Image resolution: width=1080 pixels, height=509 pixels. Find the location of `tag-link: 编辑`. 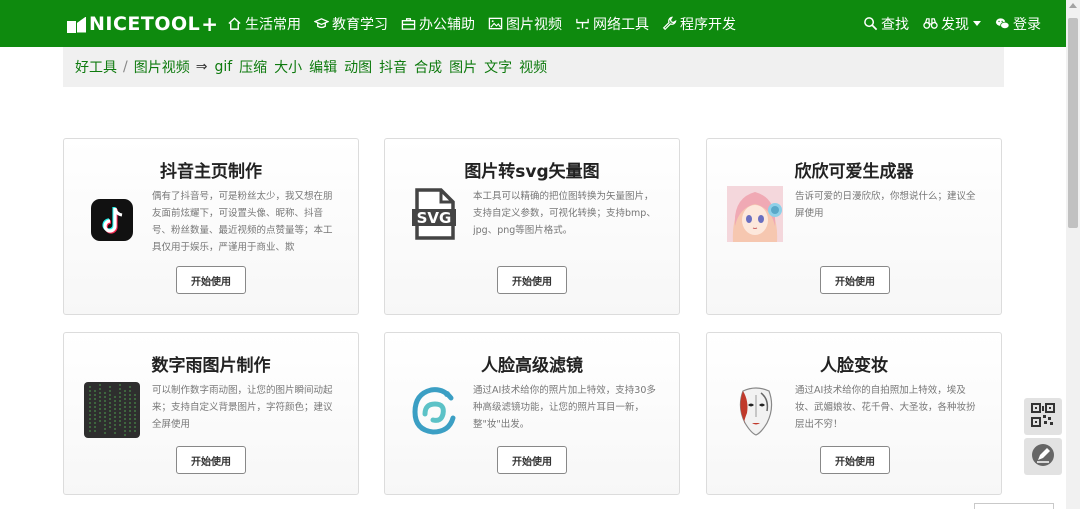

tag-link: 编辑 is located at coordinates (323, 67).